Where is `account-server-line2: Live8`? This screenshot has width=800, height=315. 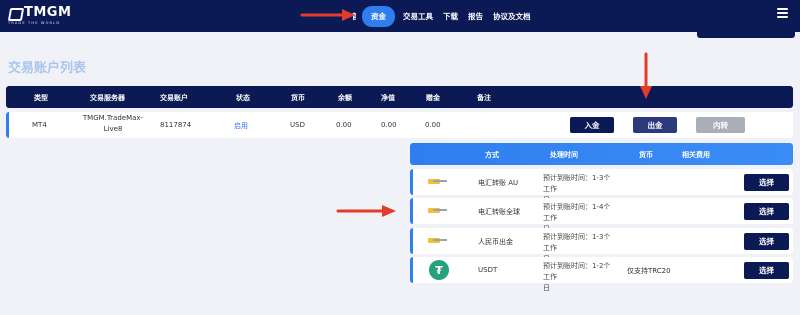 account-server-line2: Live8 is located at coordinates (113, 129).